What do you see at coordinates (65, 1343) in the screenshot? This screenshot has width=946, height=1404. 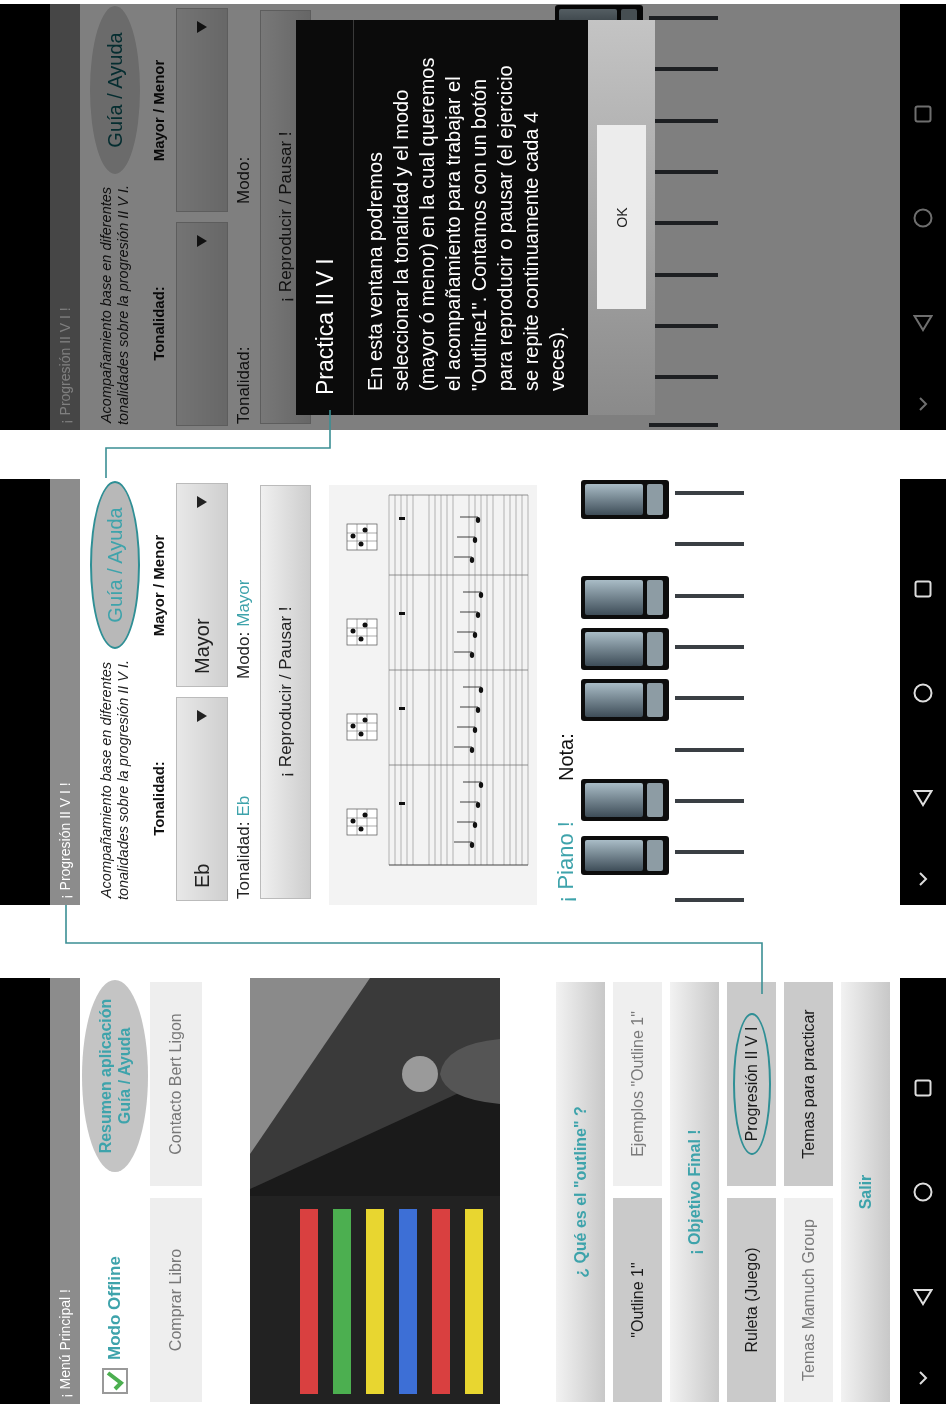 I see `screen-title: ¡ Menú Principal !` at bounding box center [65, 1343].